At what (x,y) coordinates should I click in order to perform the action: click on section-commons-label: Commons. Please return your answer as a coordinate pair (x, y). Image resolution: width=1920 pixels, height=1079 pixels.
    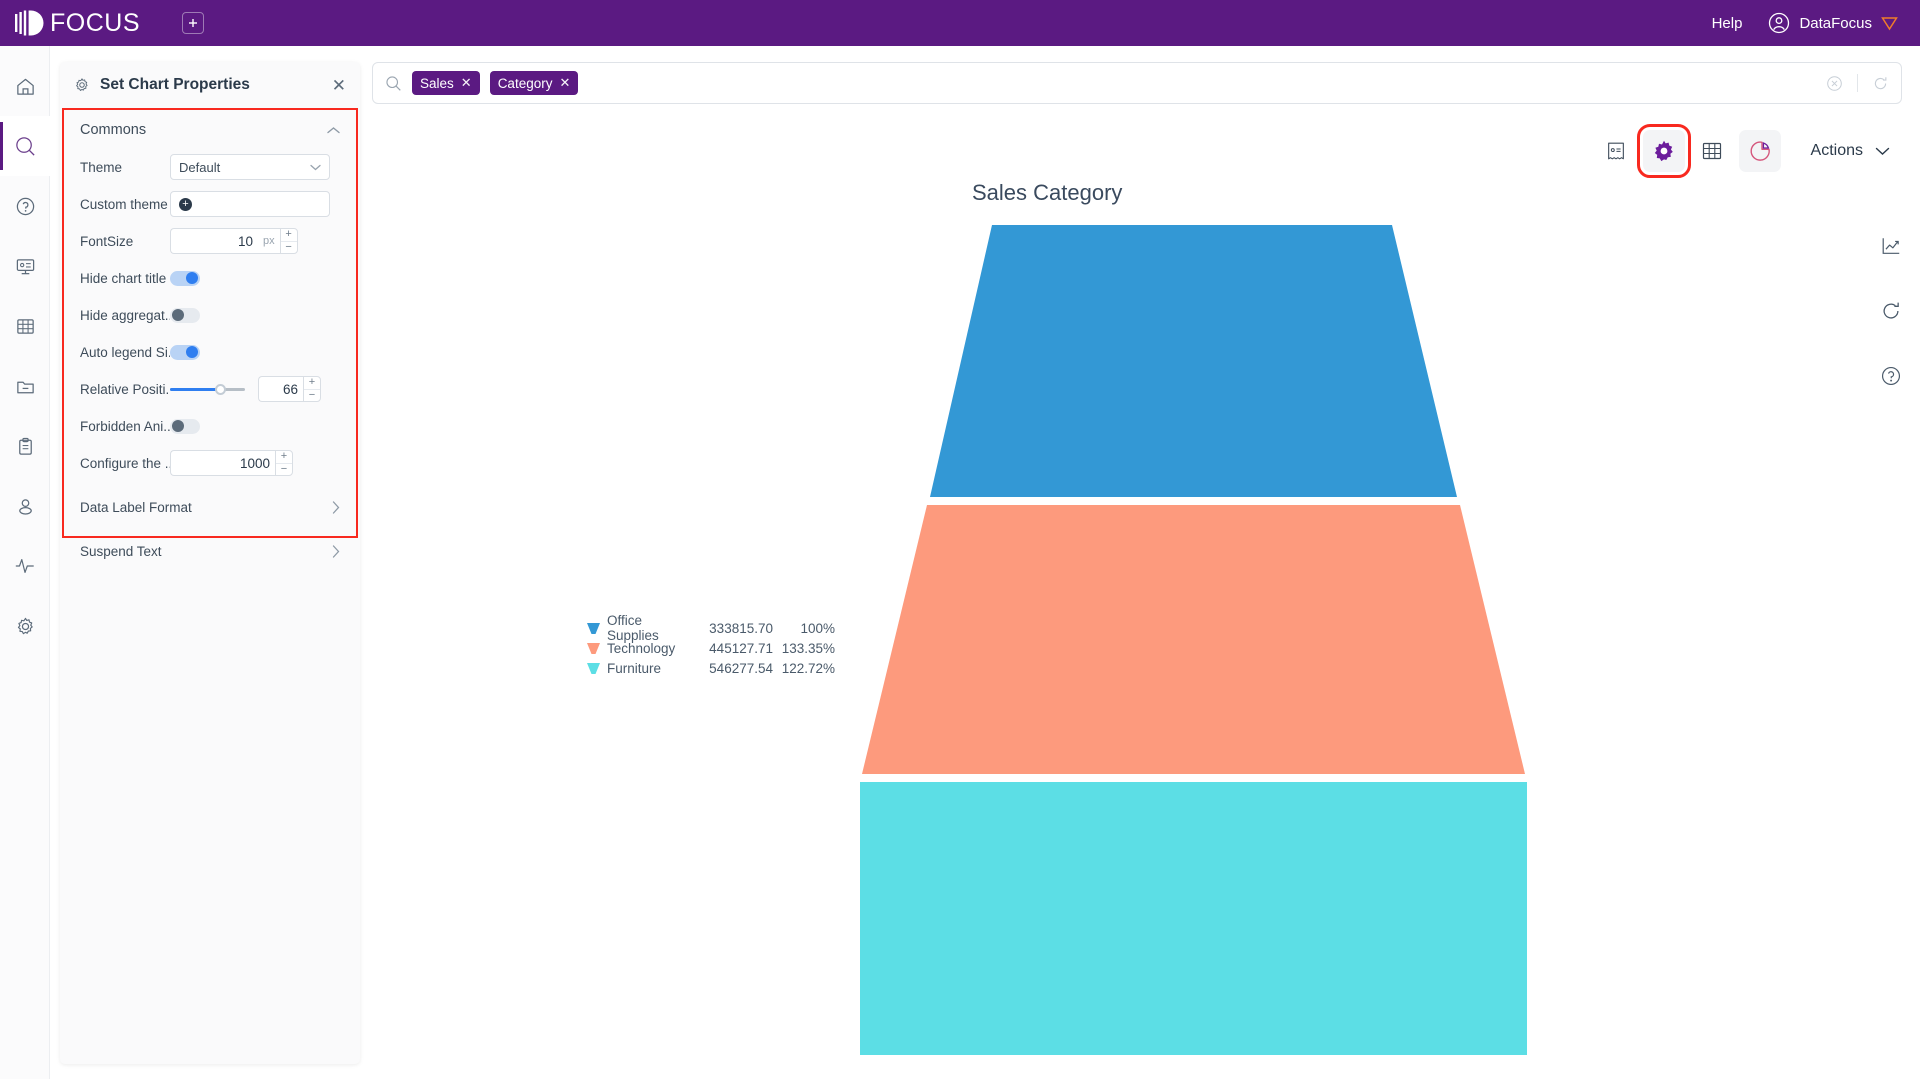
    Looking at the image, I should click on (113, 130).